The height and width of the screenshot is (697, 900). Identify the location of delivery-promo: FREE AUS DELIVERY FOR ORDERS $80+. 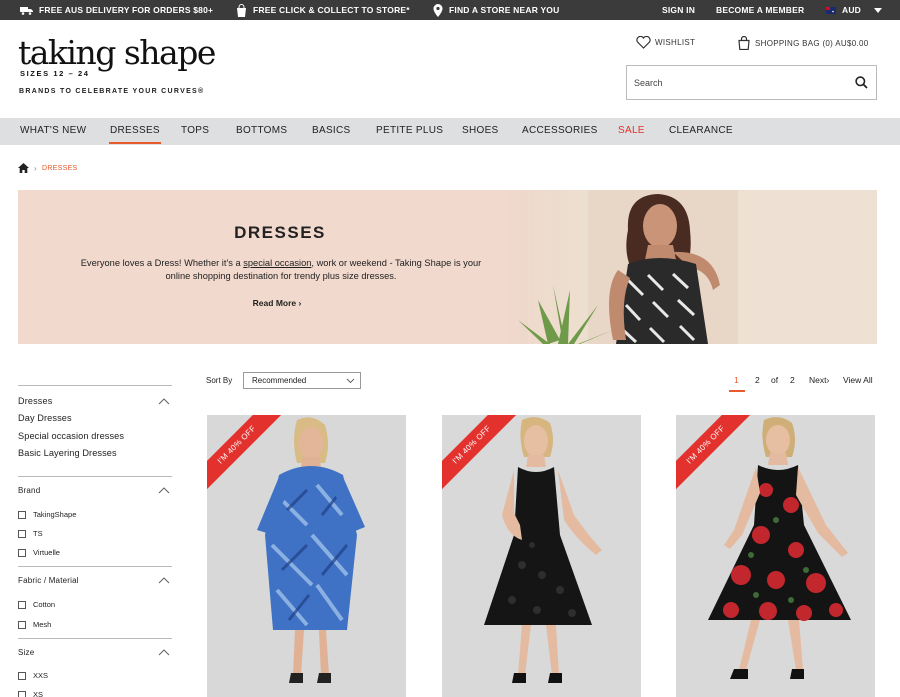
(116, 10).